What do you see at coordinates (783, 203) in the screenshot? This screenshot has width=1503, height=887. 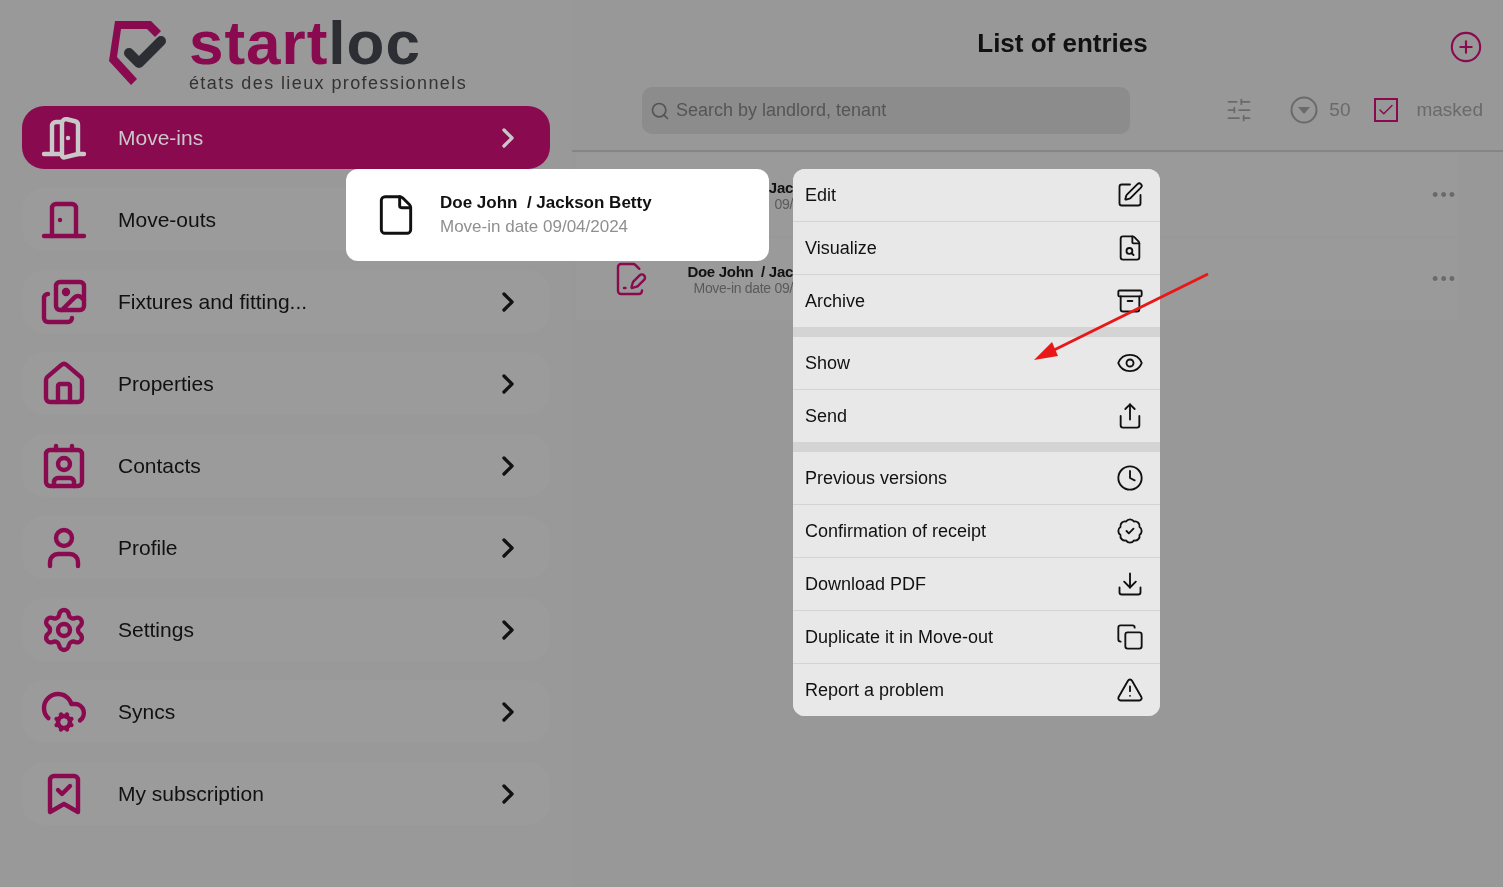 I see `entry-date: 09/` at bounding box center [783, 203].